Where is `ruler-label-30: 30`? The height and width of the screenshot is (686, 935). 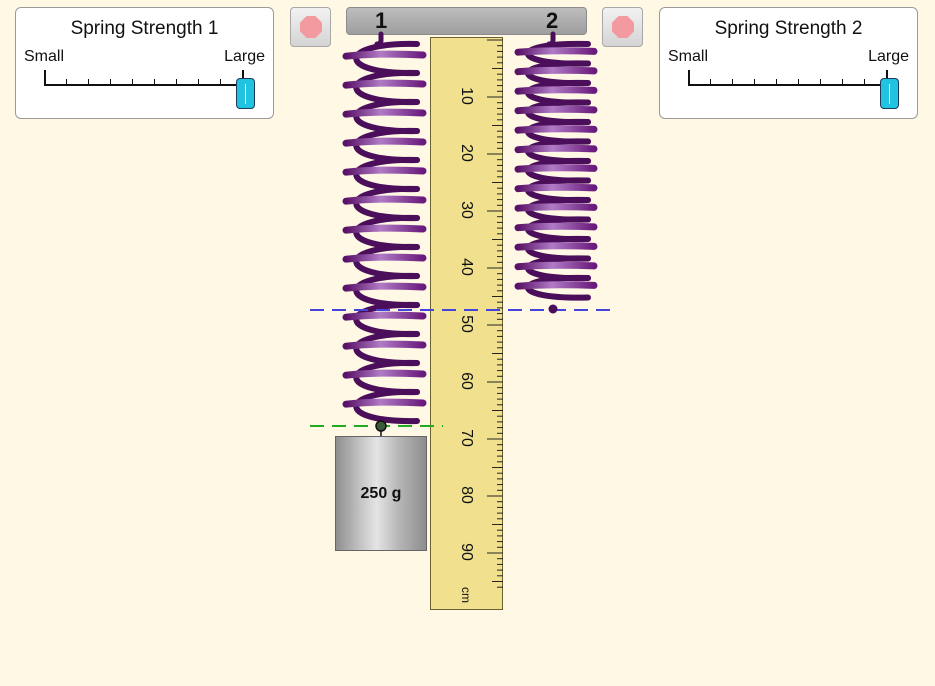
ruler-label-30: 30 is located at coordinates (466, 210).